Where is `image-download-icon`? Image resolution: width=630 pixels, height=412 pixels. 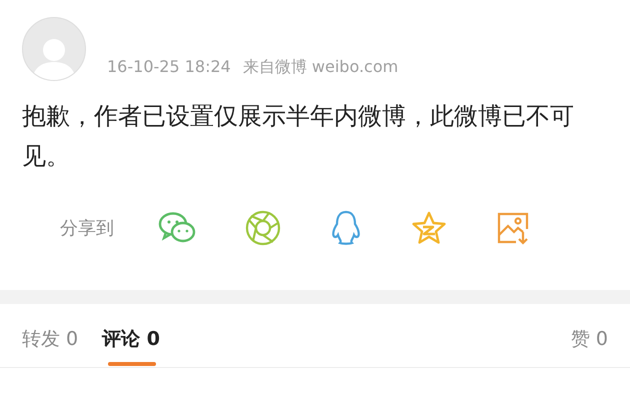 image-download-icon is located at coordinates (513, 228).